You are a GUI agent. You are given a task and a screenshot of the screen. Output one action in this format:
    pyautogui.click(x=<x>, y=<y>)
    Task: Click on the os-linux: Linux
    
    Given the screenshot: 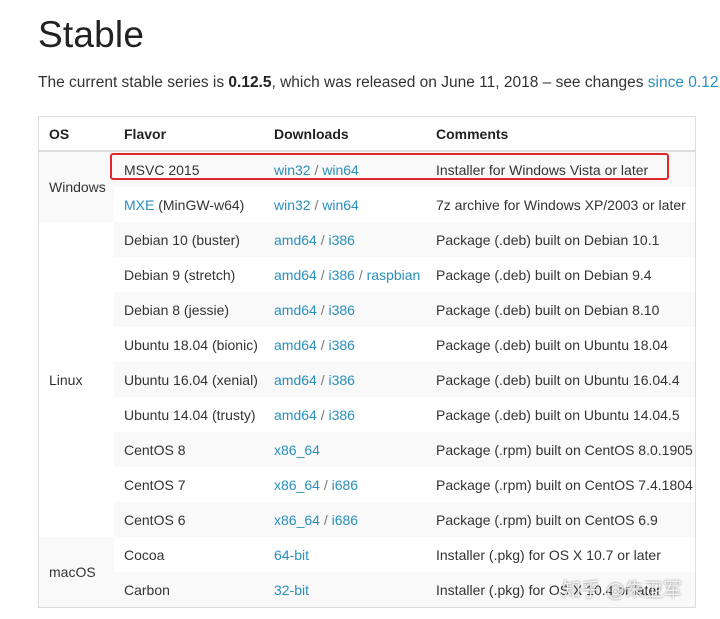 What is the action you would take?
    pyautogui.click(x=76, y=379)
    